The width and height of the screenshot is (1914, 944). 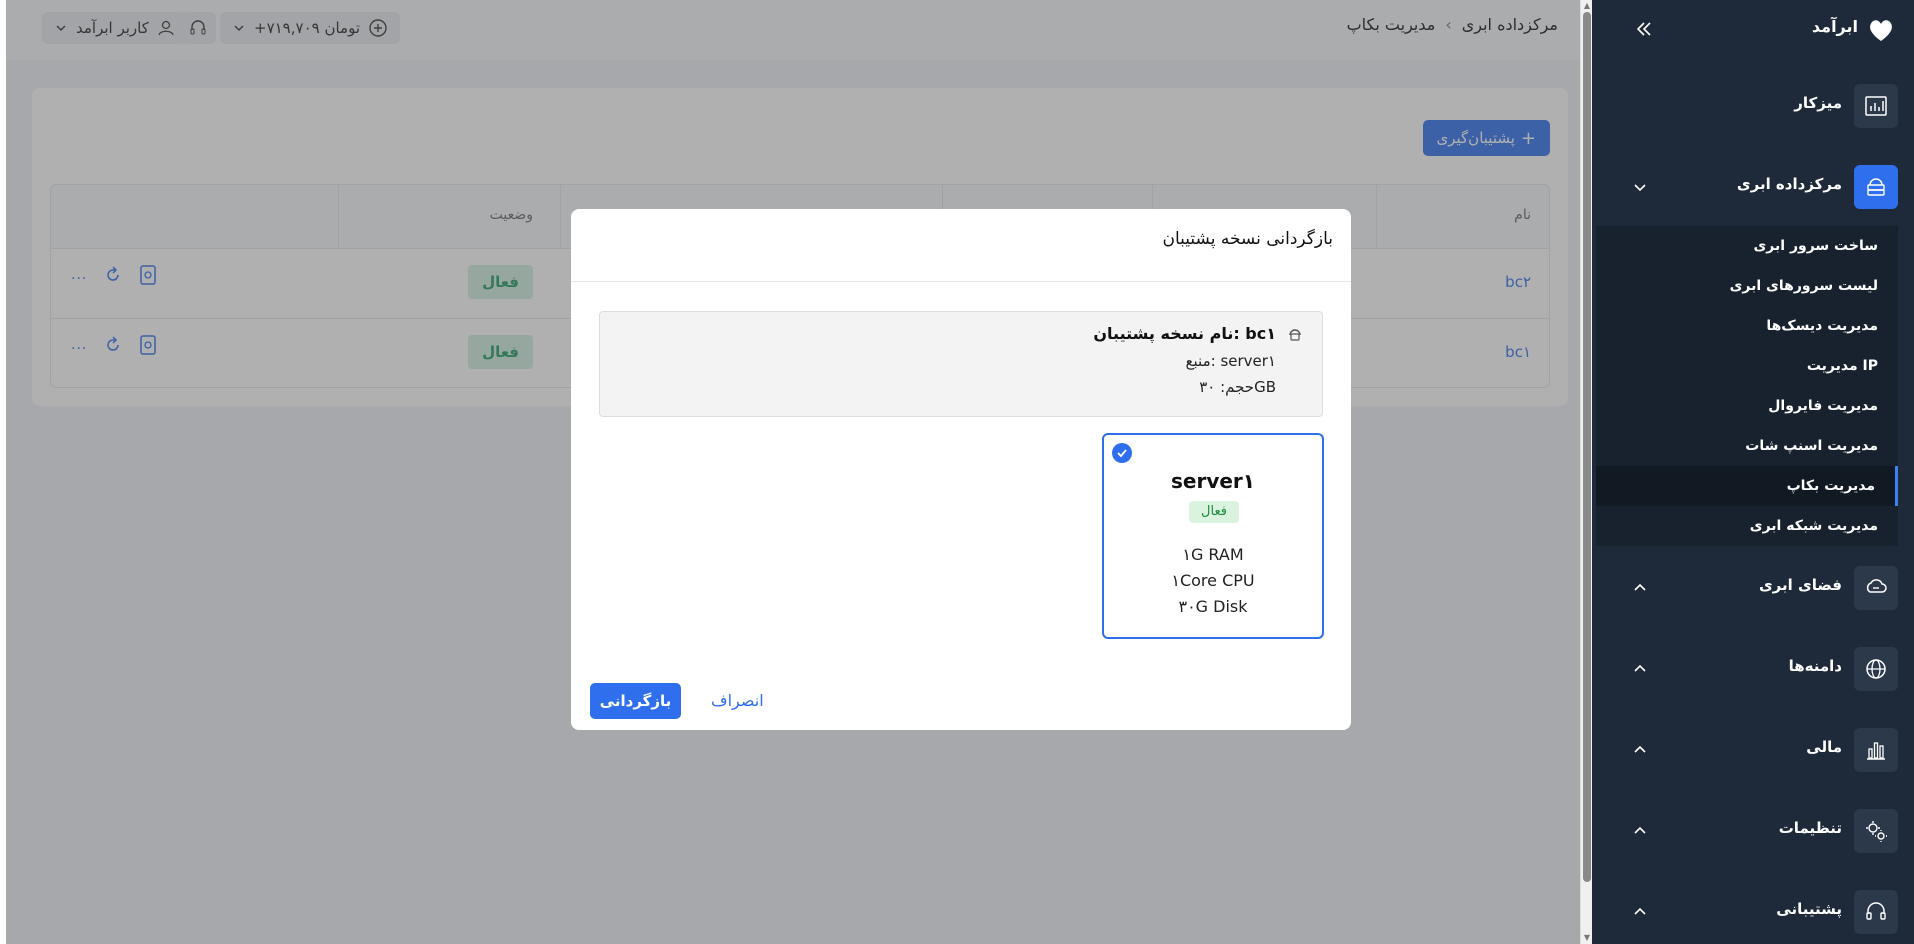 I want to click on submenu-item-ip: مدیریت IP, so click(x=1747, y=366).